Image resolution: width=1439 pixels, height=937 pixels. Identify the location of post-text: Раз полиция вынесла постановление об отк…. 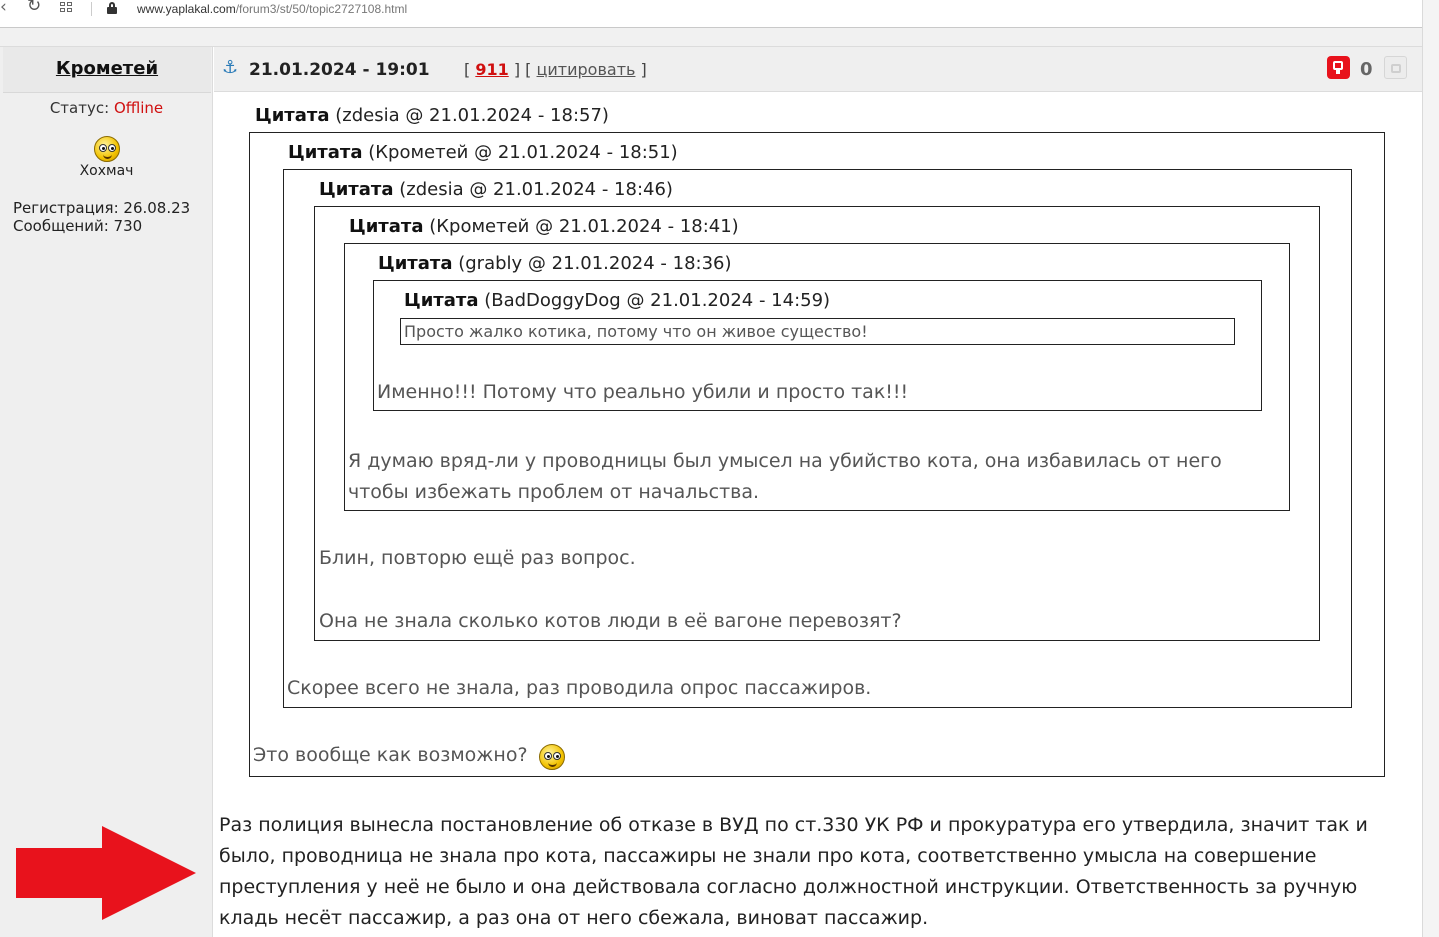
(793, 871).